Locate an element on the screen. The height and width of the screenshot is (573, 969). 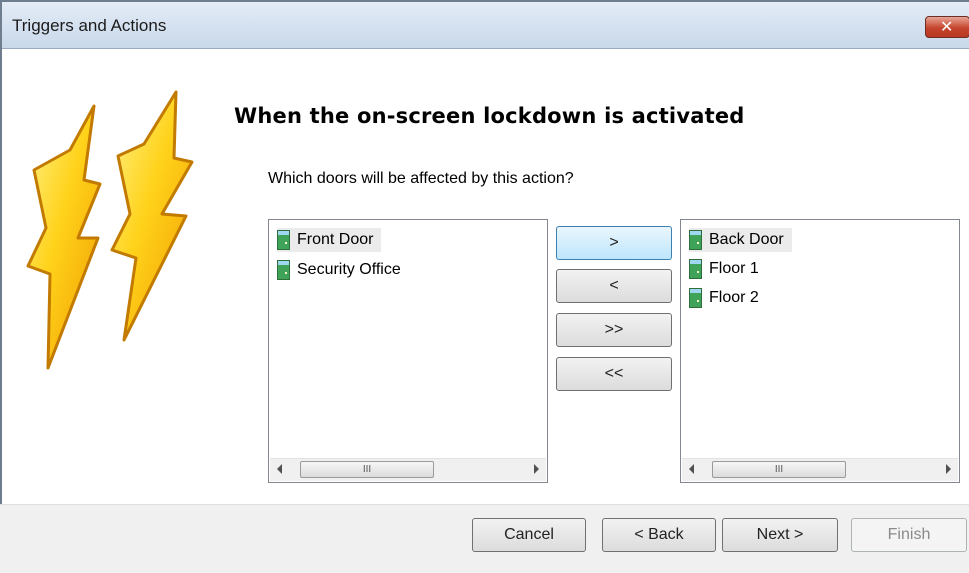
cancel-button: Cancel is located at coordinates (529, 535).